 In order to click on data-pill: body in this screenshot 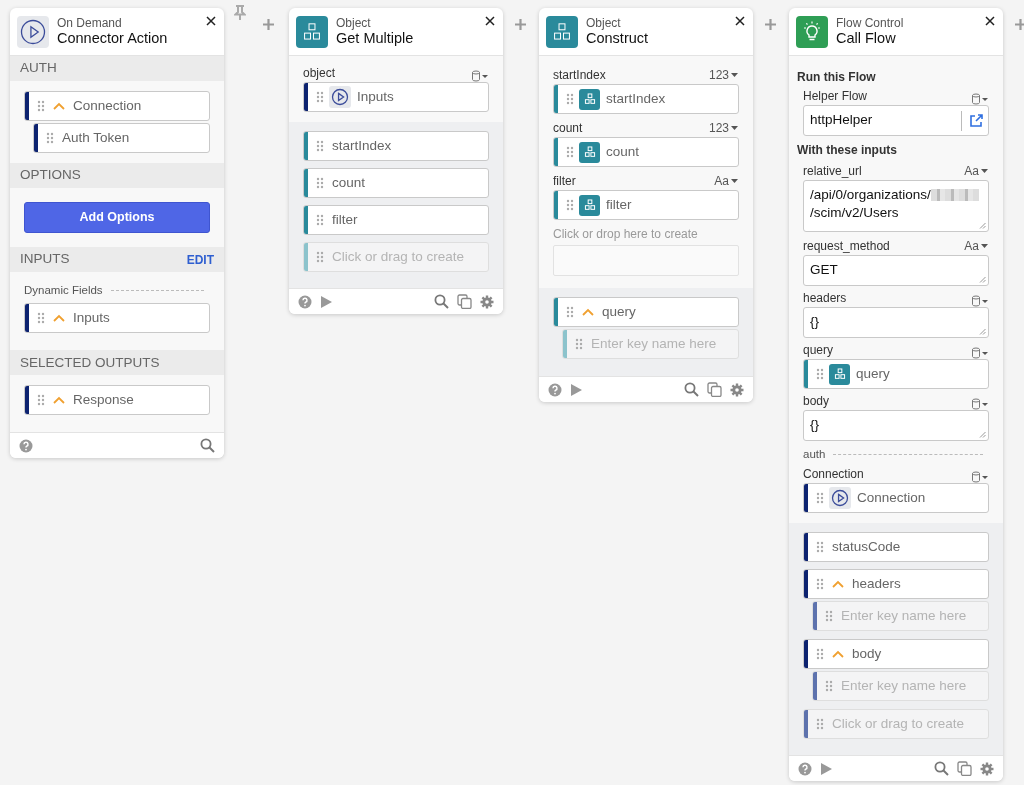, I will do `click(896, 654)`.